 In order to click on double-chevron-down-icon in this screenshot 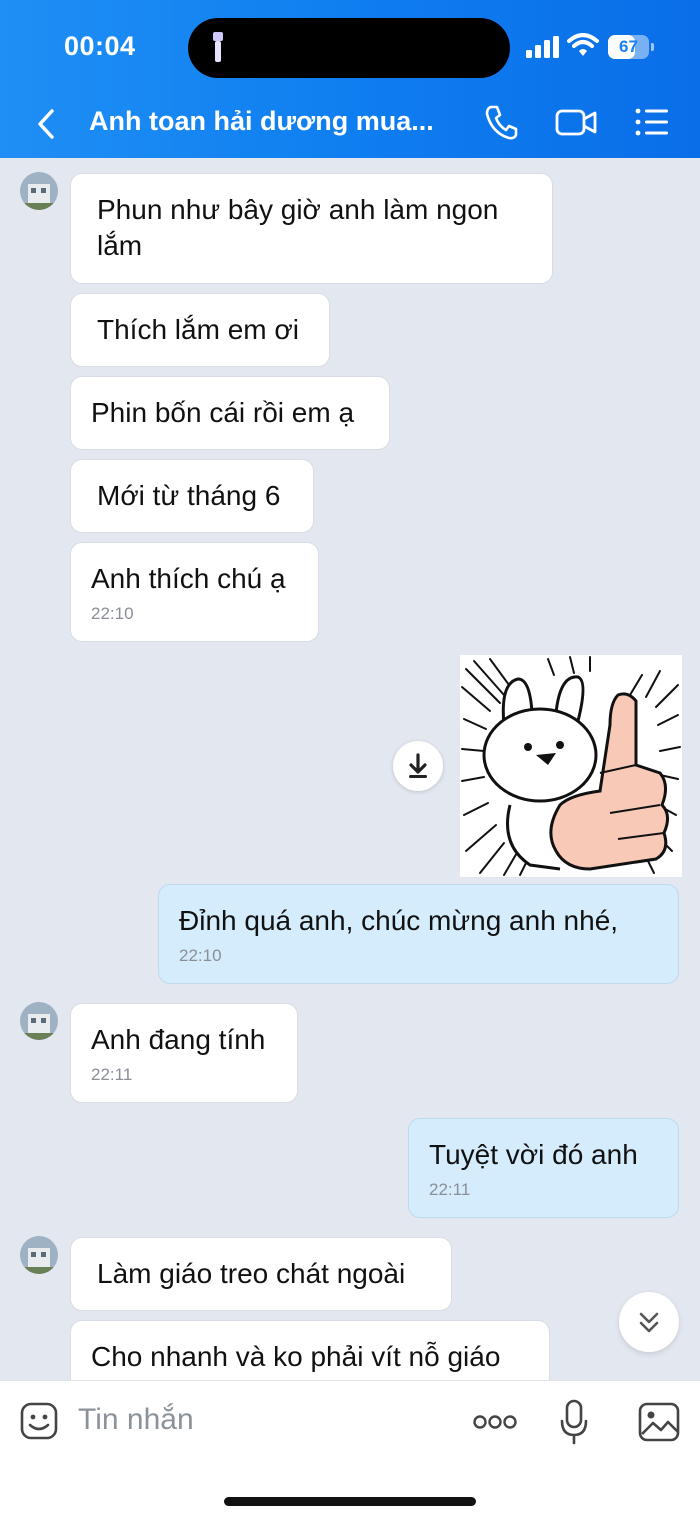, I will do `click(649, 1322)`.